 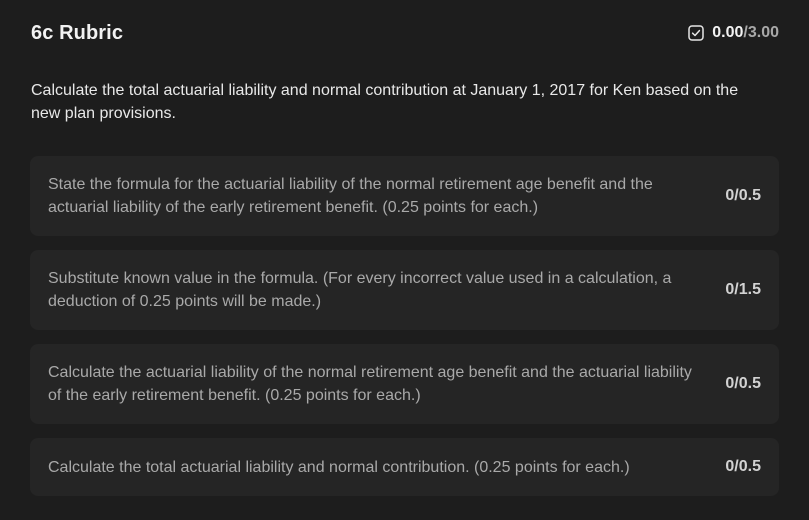 What do you see at coordinates (761, 32) in the screenshot?
I see `score-max: /3.00` at bounding box center [761, 32].